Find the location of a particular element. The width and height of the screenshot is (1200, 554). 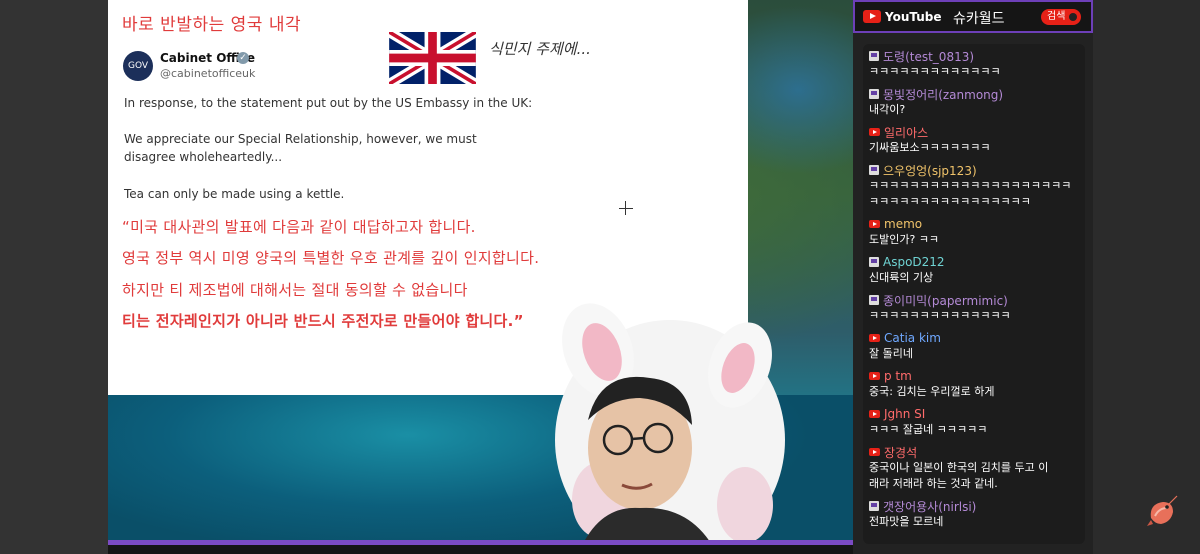

avatar-crest-icon: GOV is located at coordinates (138, 66).